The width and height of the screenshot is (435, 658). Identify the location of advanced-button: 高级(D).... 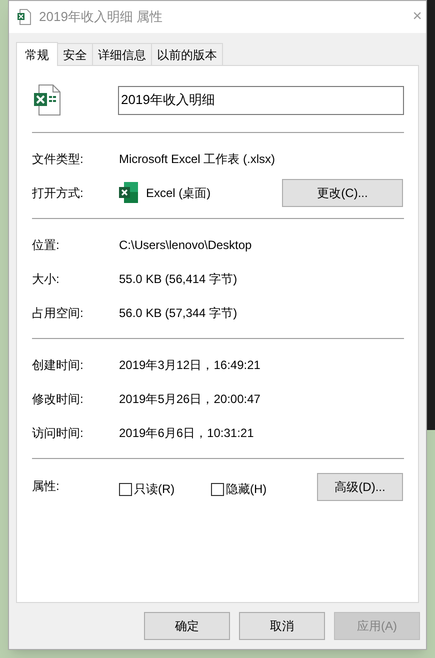
(360, 487).